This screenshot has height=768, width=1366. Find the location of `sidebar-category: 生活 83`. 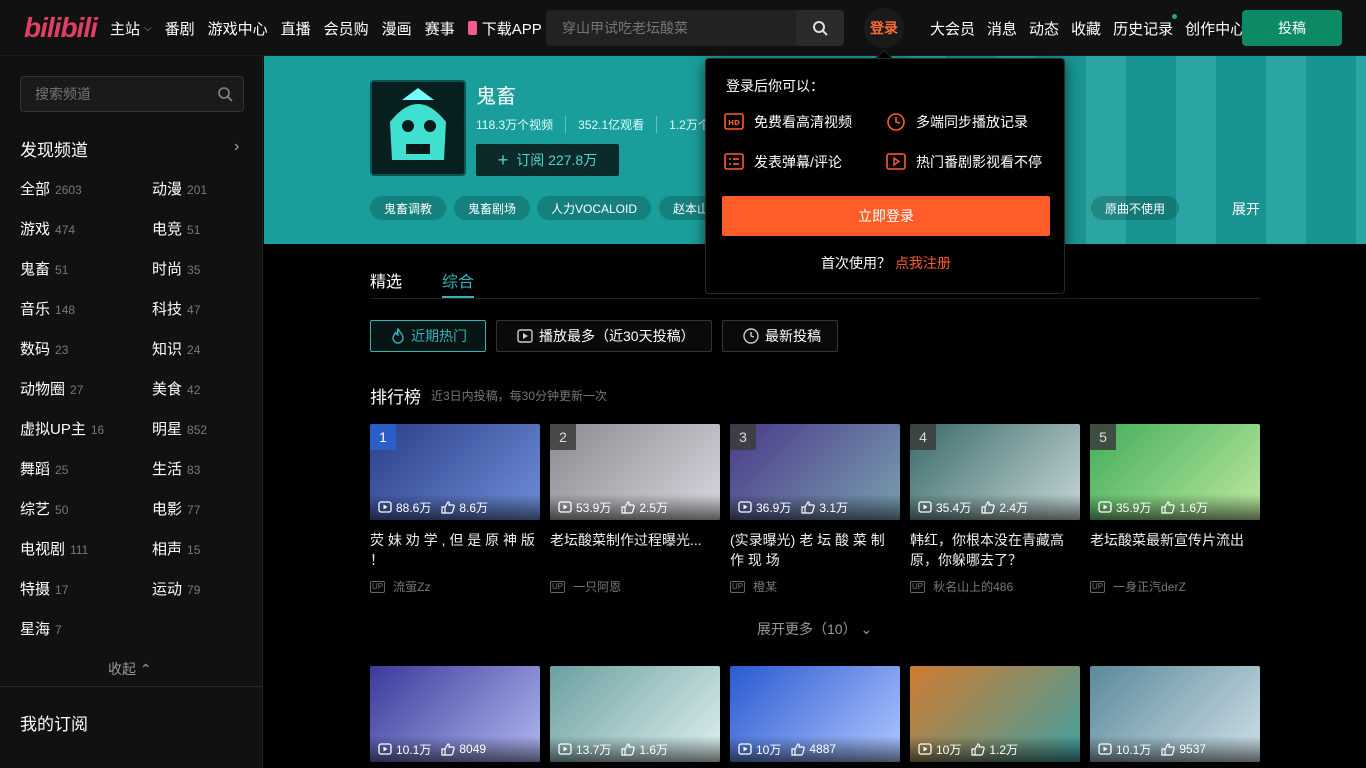

sidebar-category: 生活 83 is located at coordinates (176, 468).